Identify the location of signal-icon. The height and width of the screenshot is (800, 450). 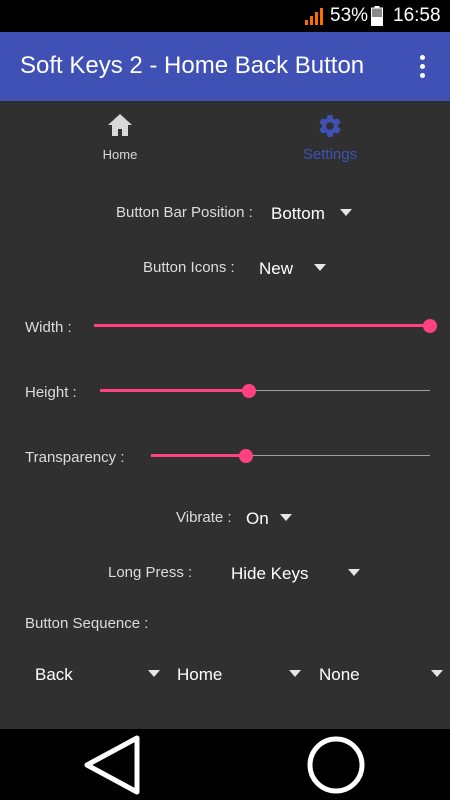
(314, 16).